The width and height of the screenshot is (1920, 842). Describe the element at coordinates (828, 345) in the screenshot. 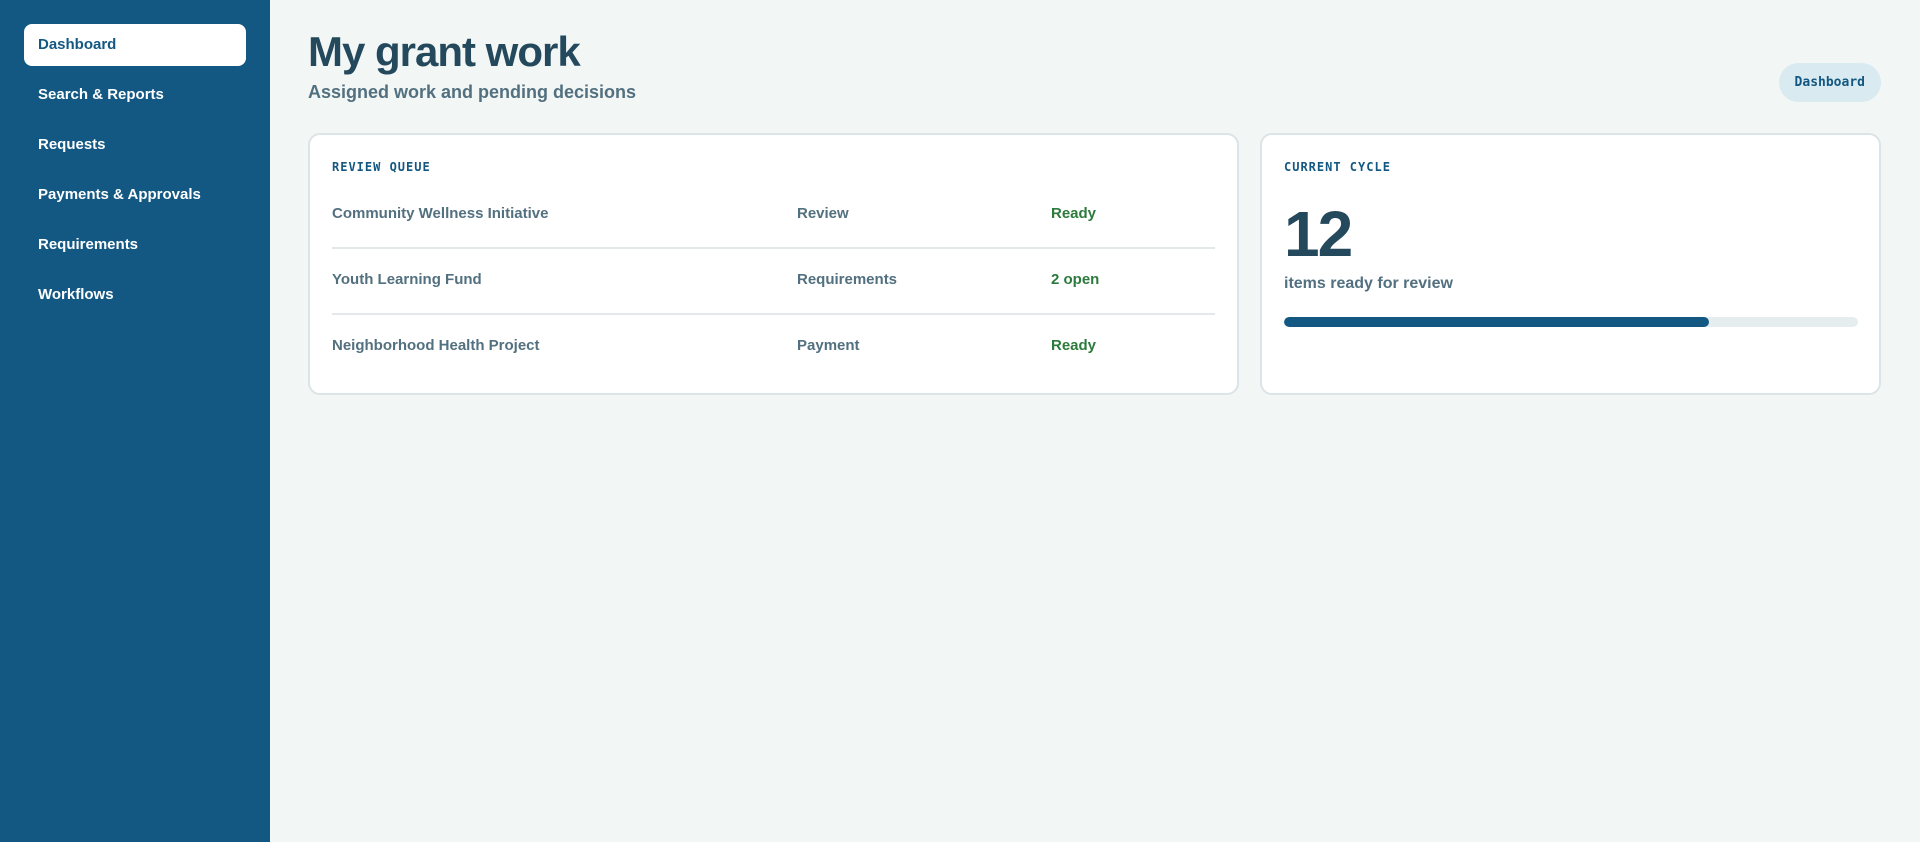

I see `grant-stage: Payment` at that location.